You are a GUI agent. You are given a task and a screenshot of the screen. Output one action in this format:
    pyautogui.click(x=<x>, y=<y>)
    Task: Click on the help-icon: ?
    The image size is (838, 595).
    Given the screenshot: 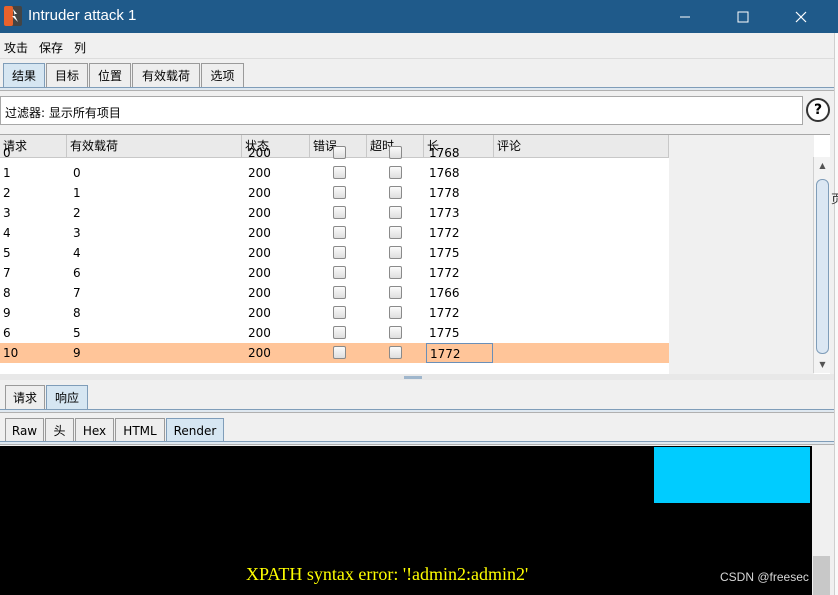 What is the action you would take?
    pyautogui.click(x=818, y=110)
    